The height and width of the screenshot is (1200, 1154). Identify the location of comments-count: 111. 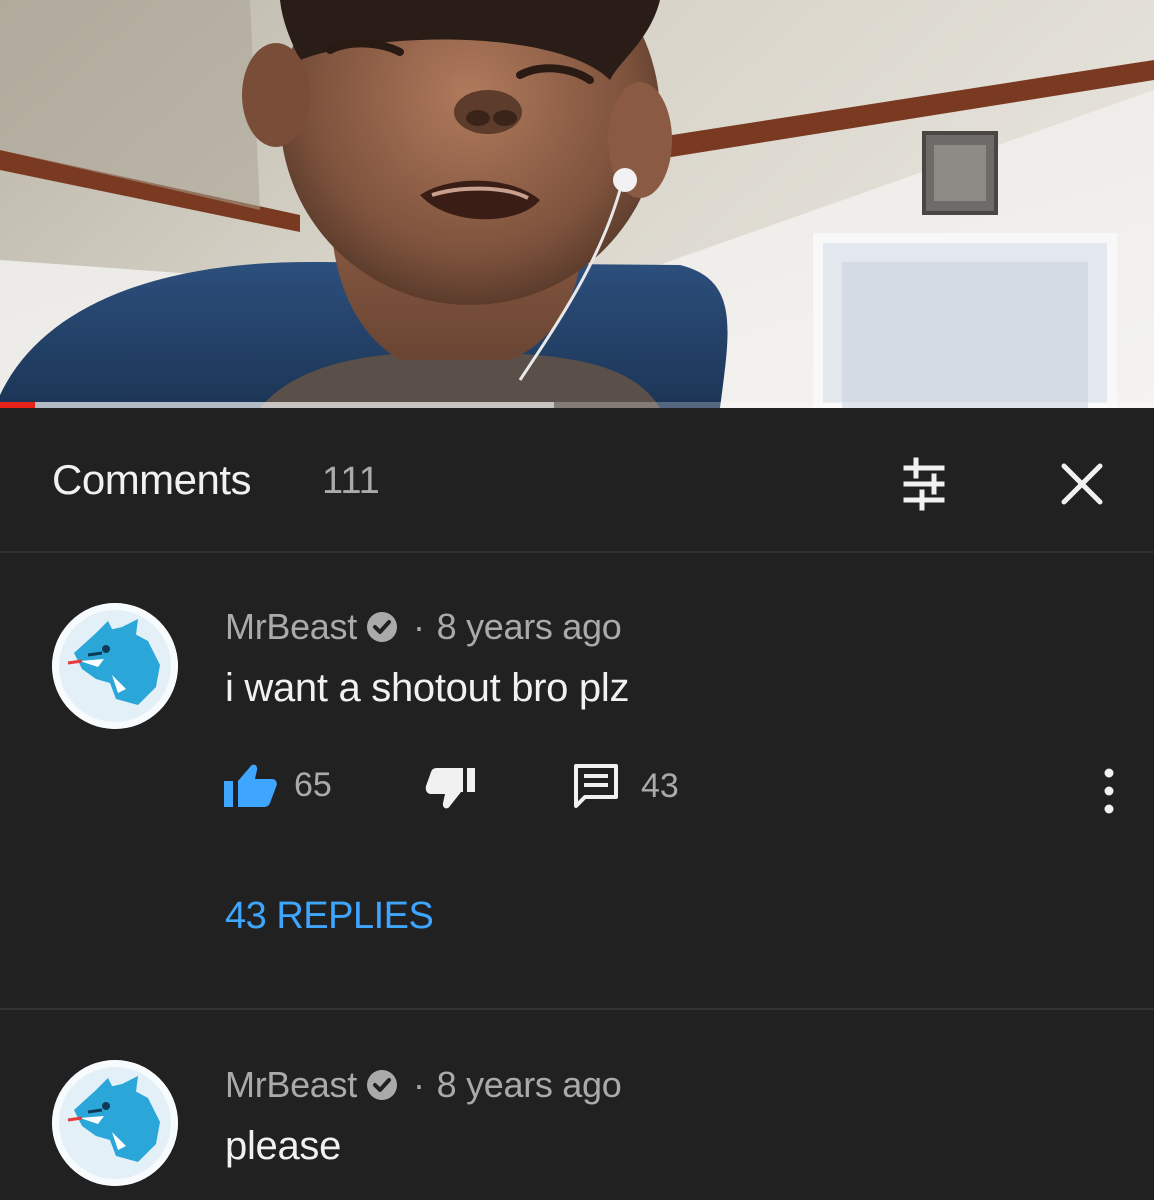
(351, 481).